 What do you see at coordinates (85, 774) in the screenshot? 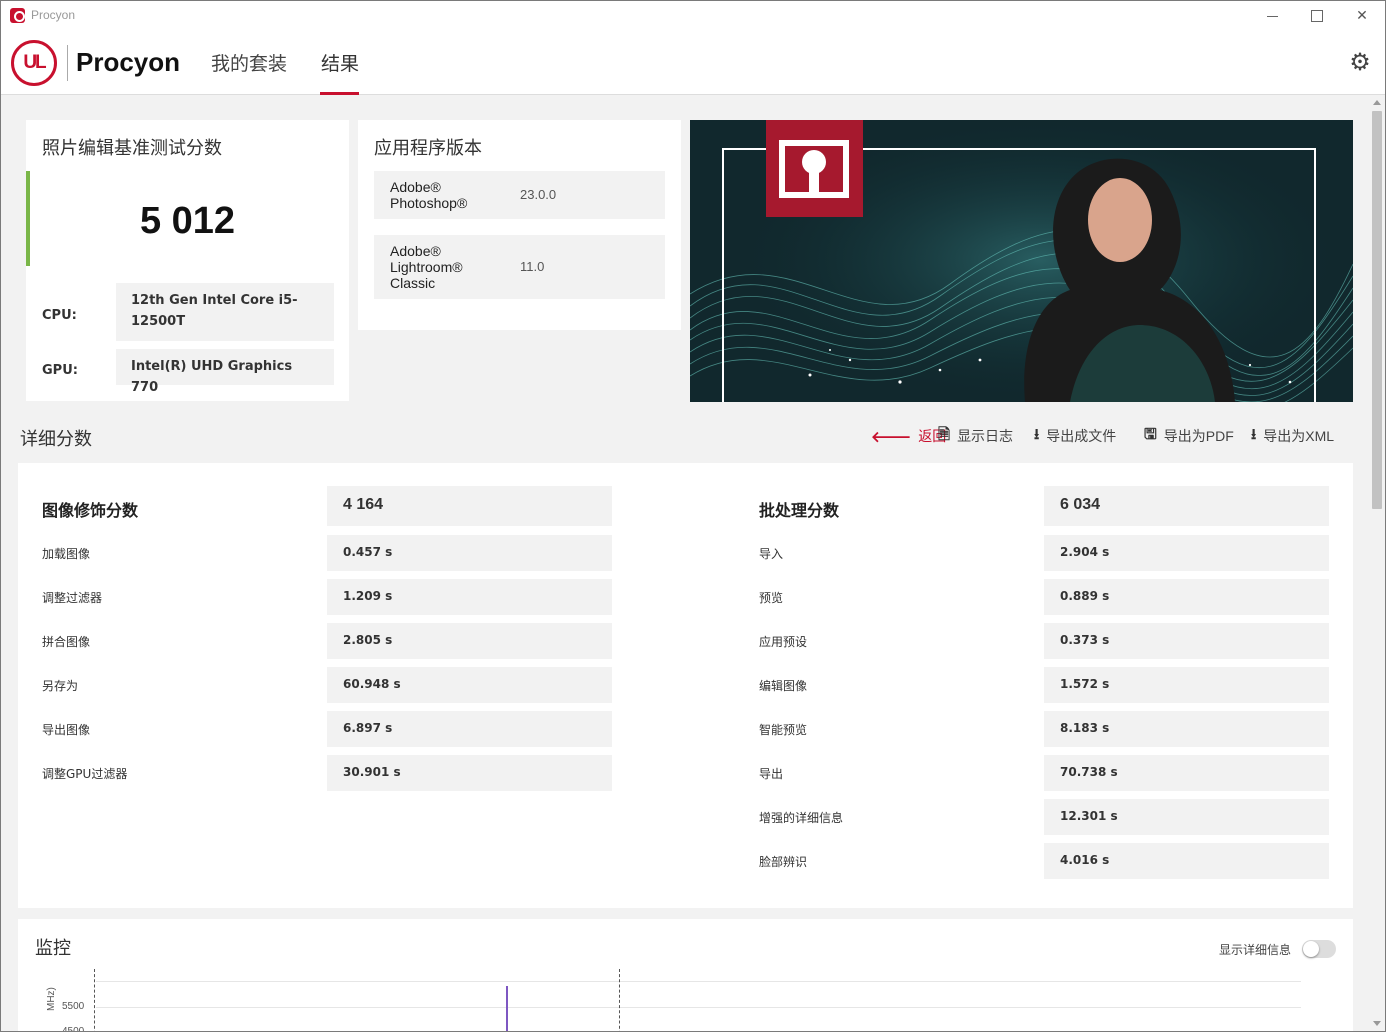
I see `metric-label: 调整GPU过滤器` at bounding box center [85, 774].